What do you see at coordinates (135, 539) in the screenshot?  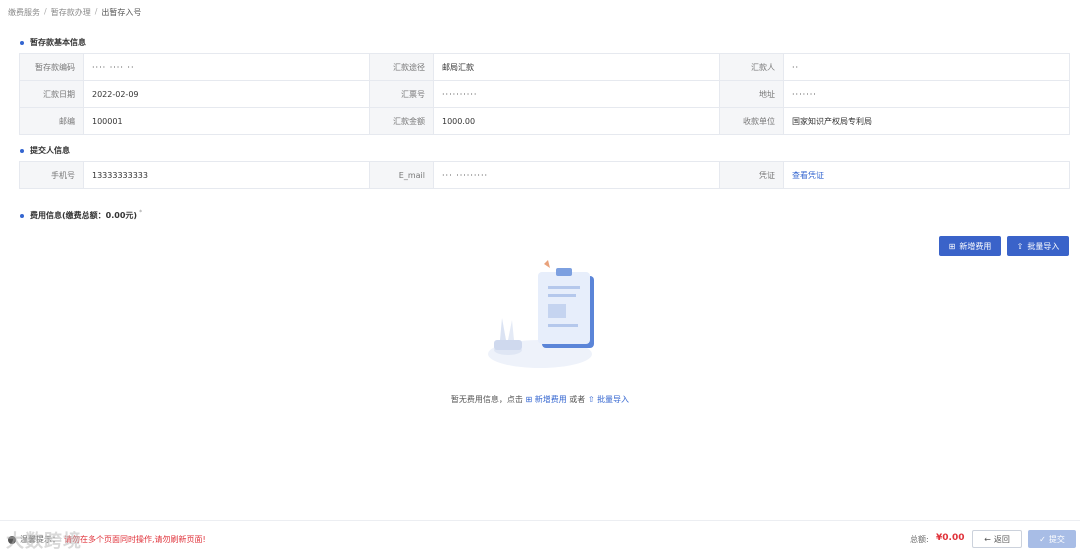 I see `hint-warning: 请勿在多个页面同时操作,请勿刷新页面!` at bounding box center [135, 539].